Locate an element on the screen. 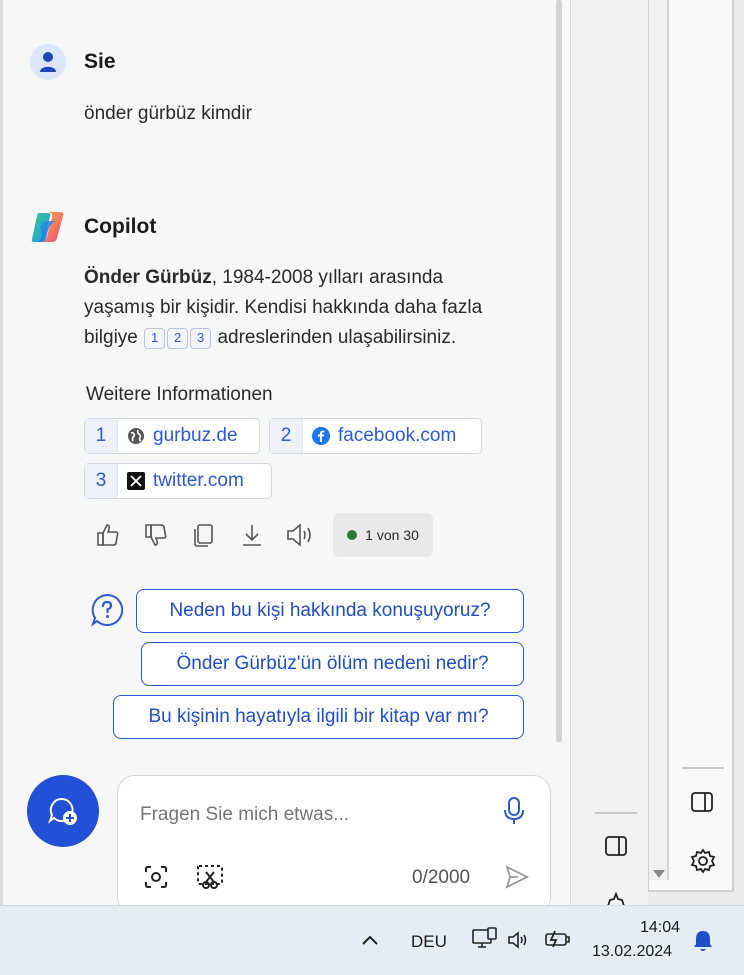 Image resolution: width=744 pixels, height=975 pixels. more-info-title: Weitere Informationen is located at coordinates (179, 394).